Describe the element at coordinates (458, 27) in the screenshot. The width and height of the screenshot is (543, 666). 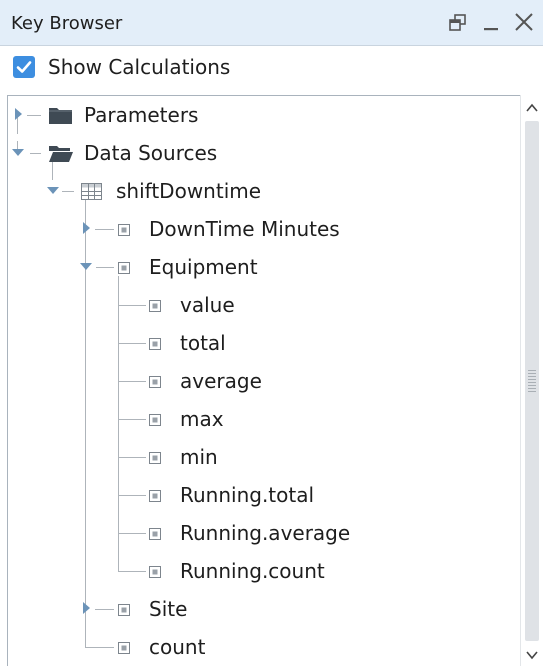
I see `restore-icon` at that location.